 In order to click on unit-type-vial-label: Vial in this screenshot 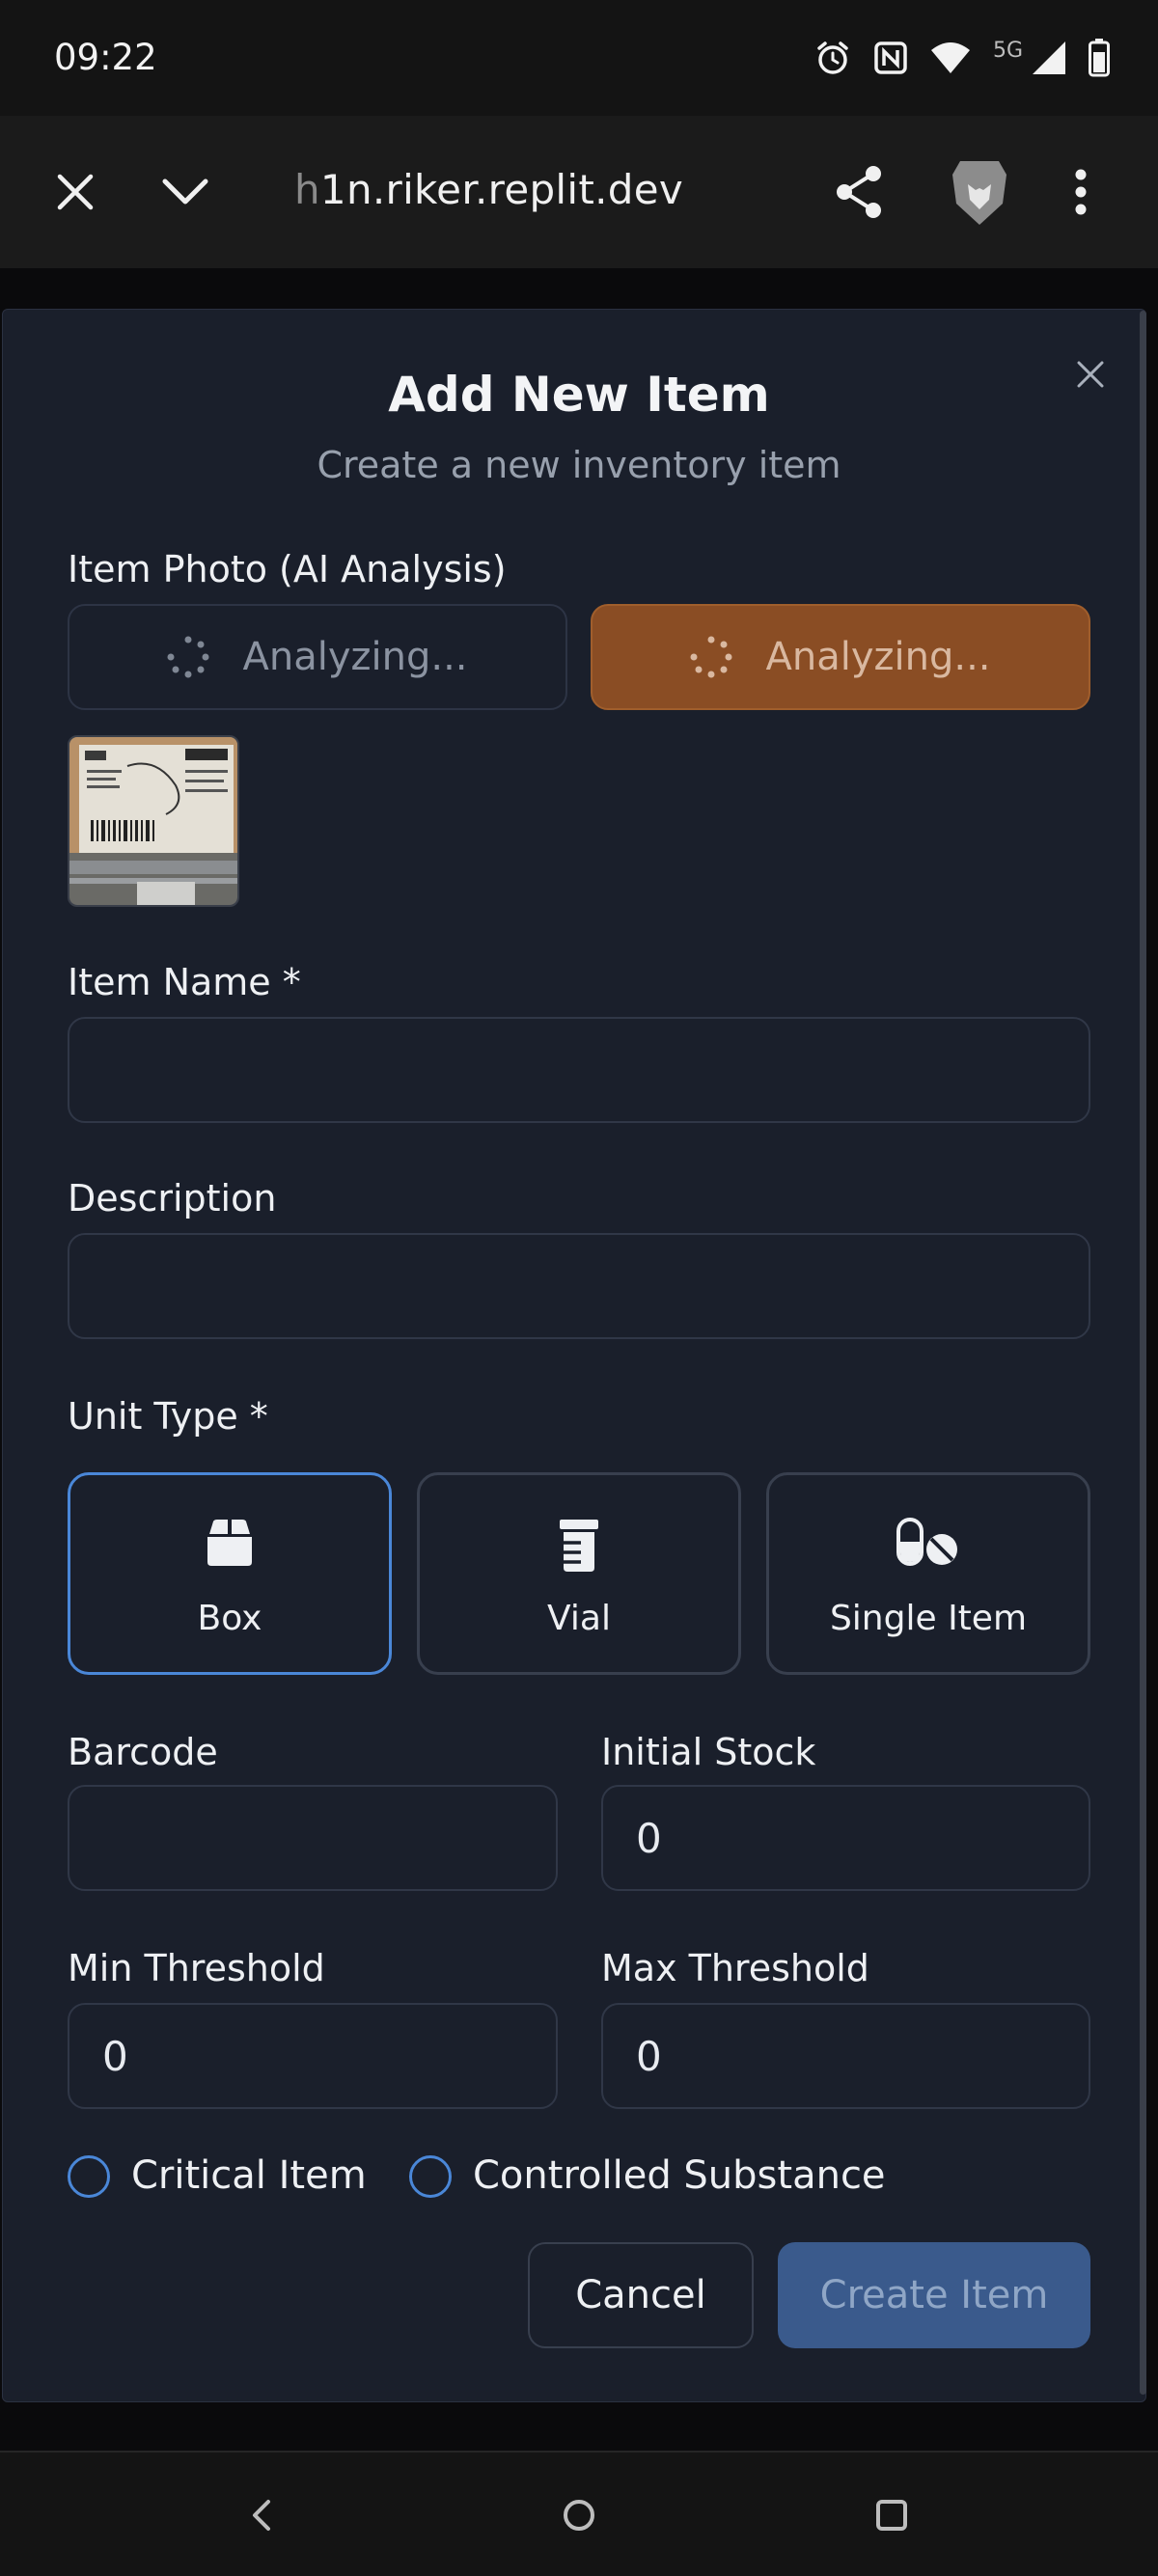, I will do `click(579, 1618)`.